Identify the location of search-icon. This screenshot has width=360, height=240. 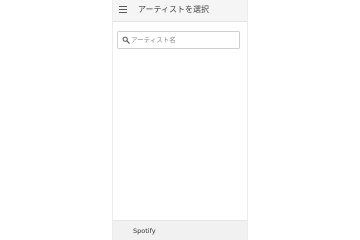
(126, 40).